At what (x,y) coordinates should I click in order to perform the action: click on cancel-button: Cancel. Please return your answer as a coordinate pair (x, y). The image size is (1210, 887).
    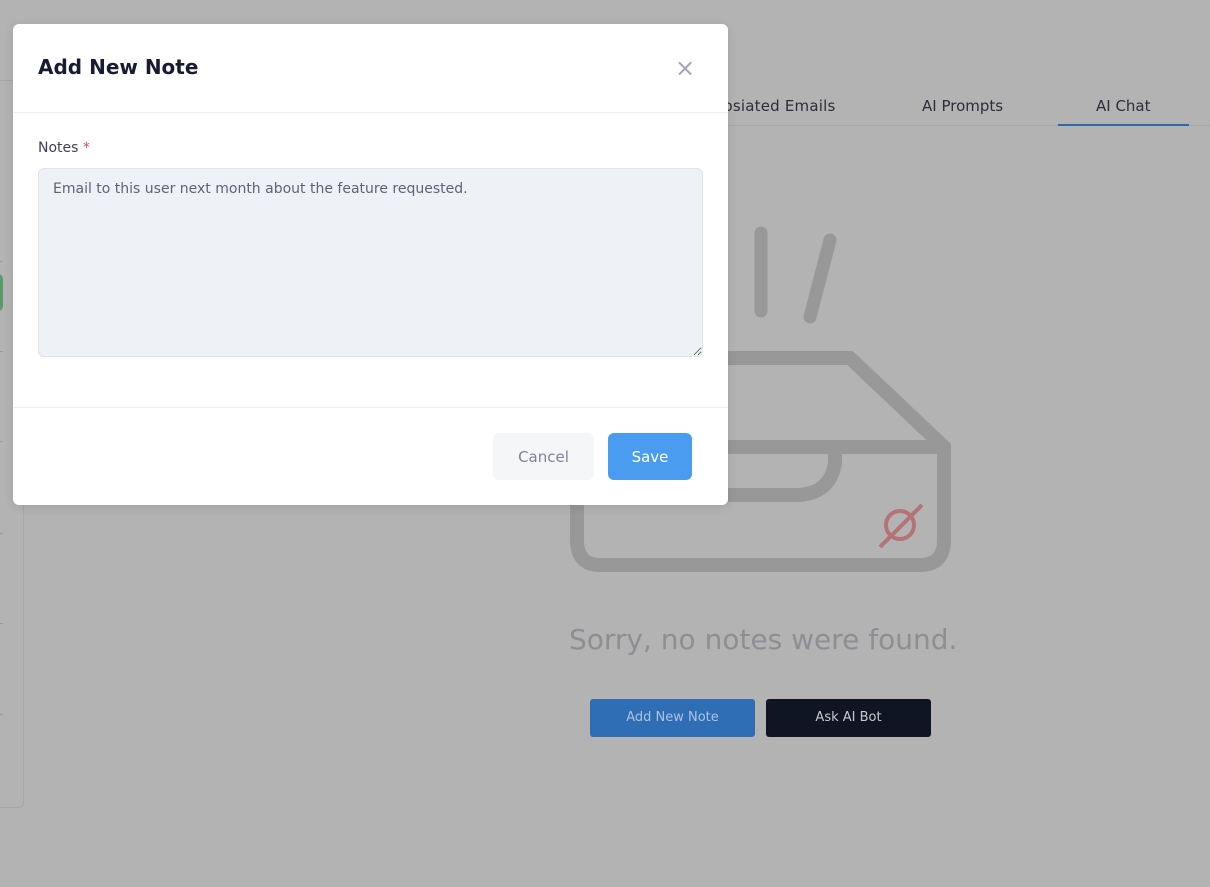
    Looking at the image, I should click on (543, 456).